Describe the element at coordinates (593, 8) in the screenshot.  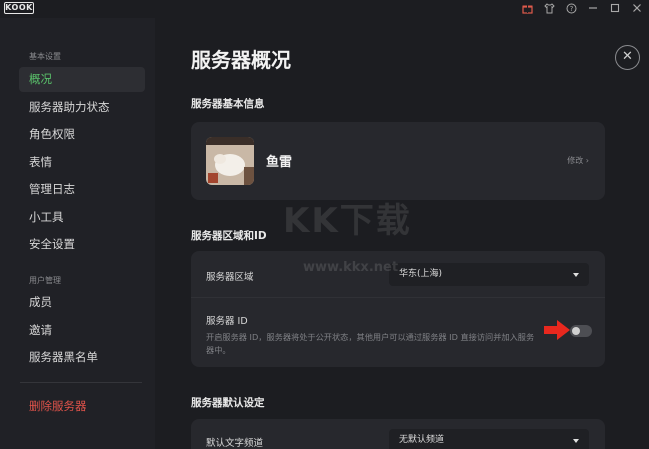
I see `minimize-icon` at that location.